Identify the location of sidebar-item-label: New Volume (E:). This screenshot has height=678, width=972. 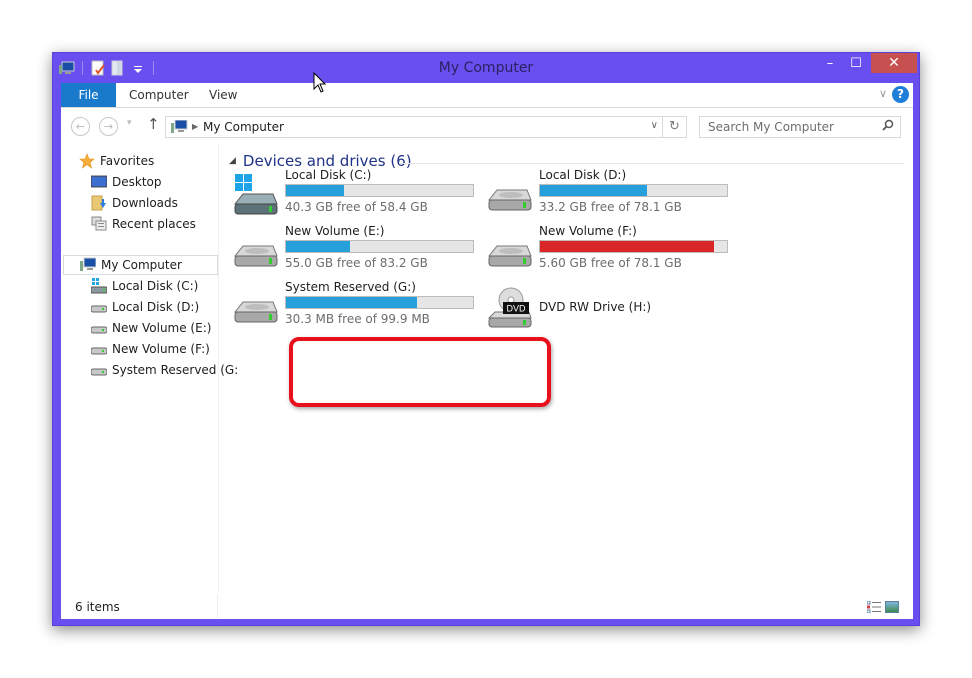
(162, 328).